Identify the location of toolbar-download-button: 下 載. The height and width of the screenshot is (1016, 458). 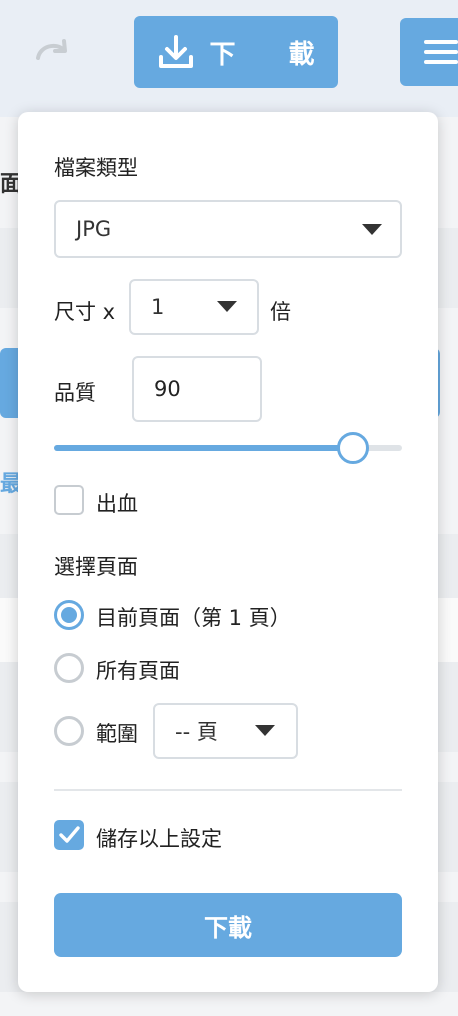
(236, 52).